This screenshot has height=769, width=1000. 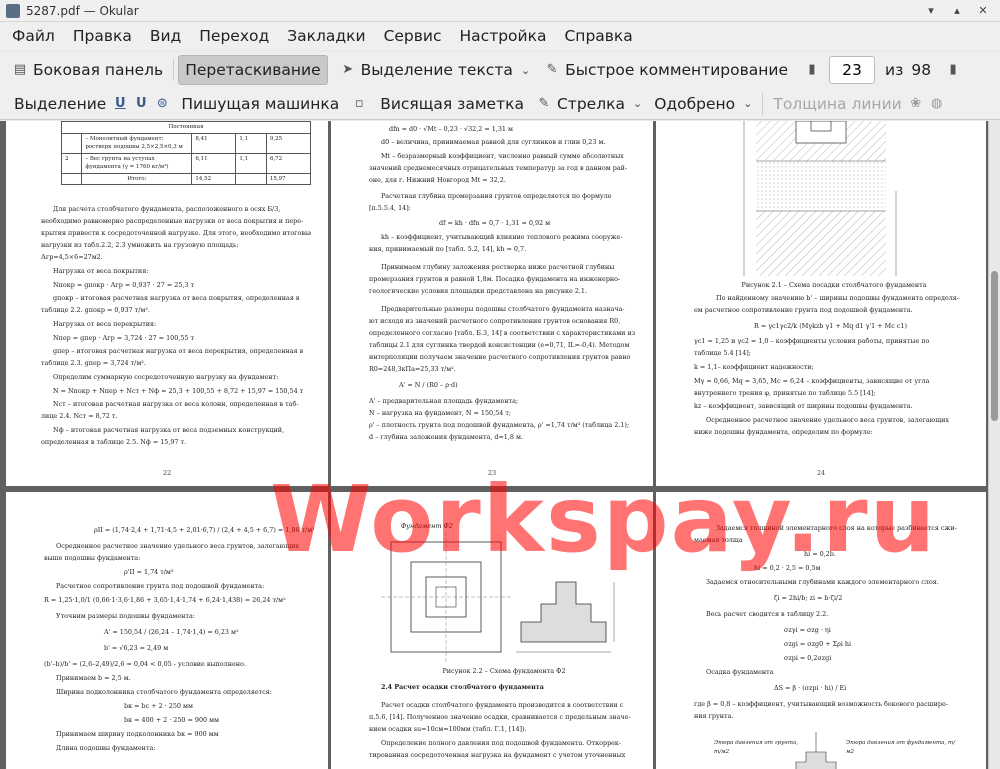 I want to click on text-line: выше подошвы фундамента:, so click(x=92, y=558).